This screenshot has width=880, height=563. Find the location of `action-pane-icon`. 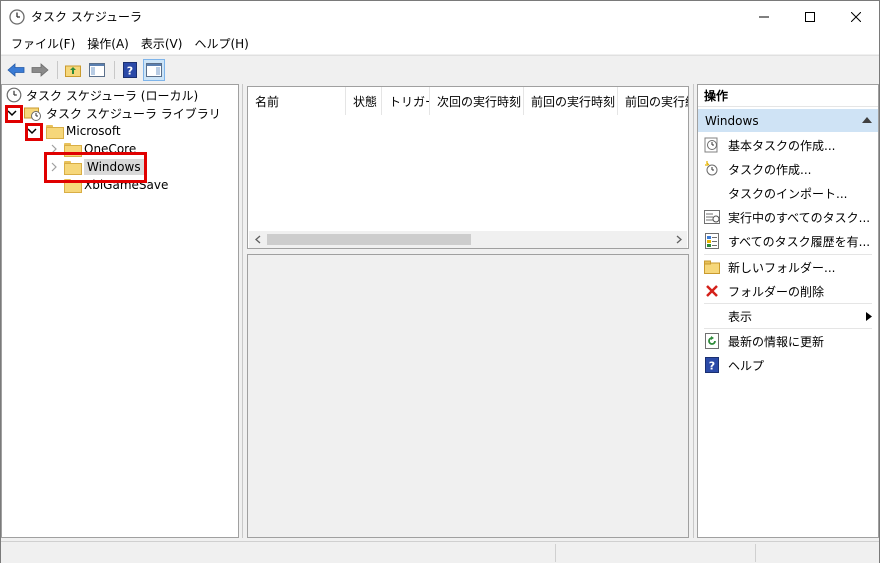

action-pane-icon is located at coordinates (154, 69).